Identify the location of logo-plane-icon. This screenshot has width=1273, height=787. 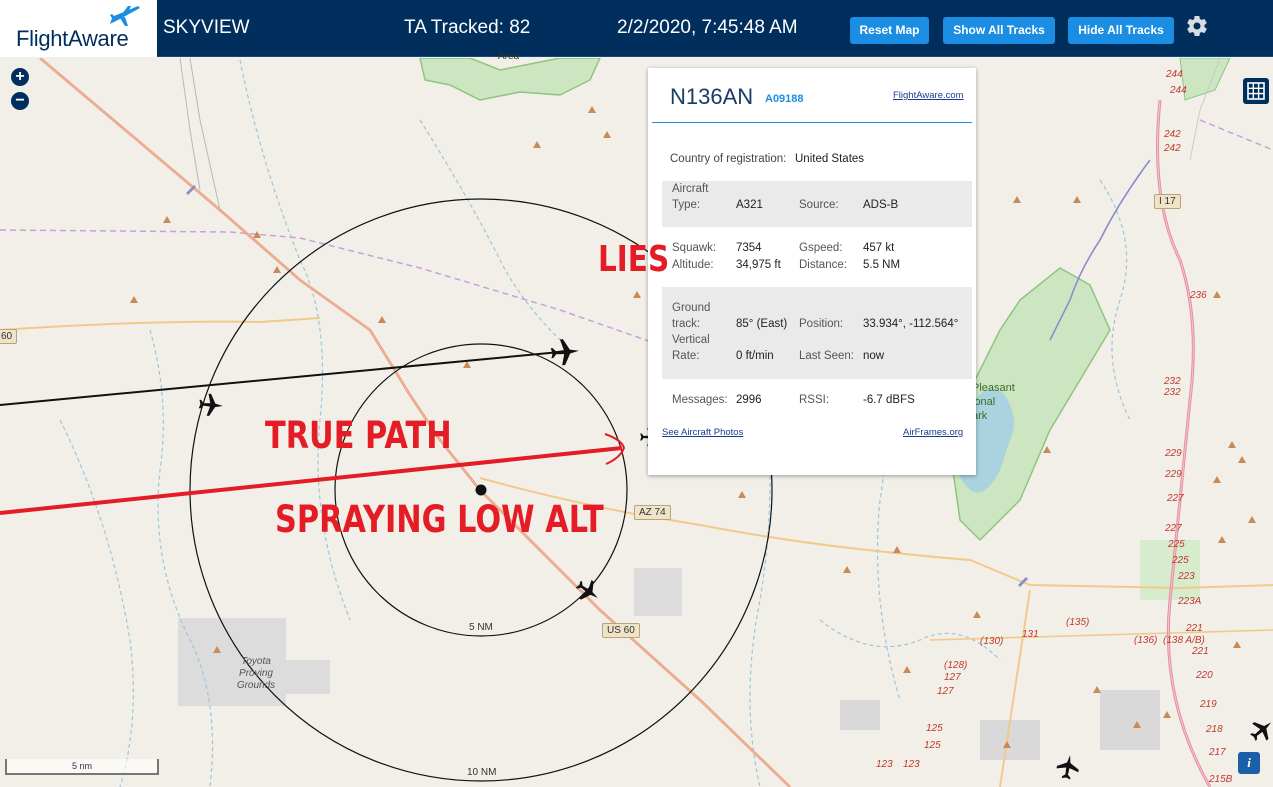
(125, 16).